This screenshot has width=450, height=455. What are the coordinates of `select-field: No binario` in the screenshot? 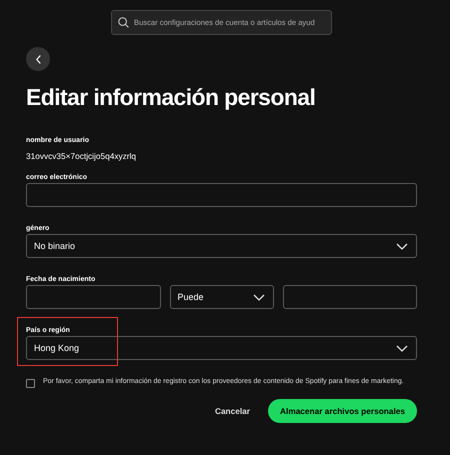 It's located at (221, 246).